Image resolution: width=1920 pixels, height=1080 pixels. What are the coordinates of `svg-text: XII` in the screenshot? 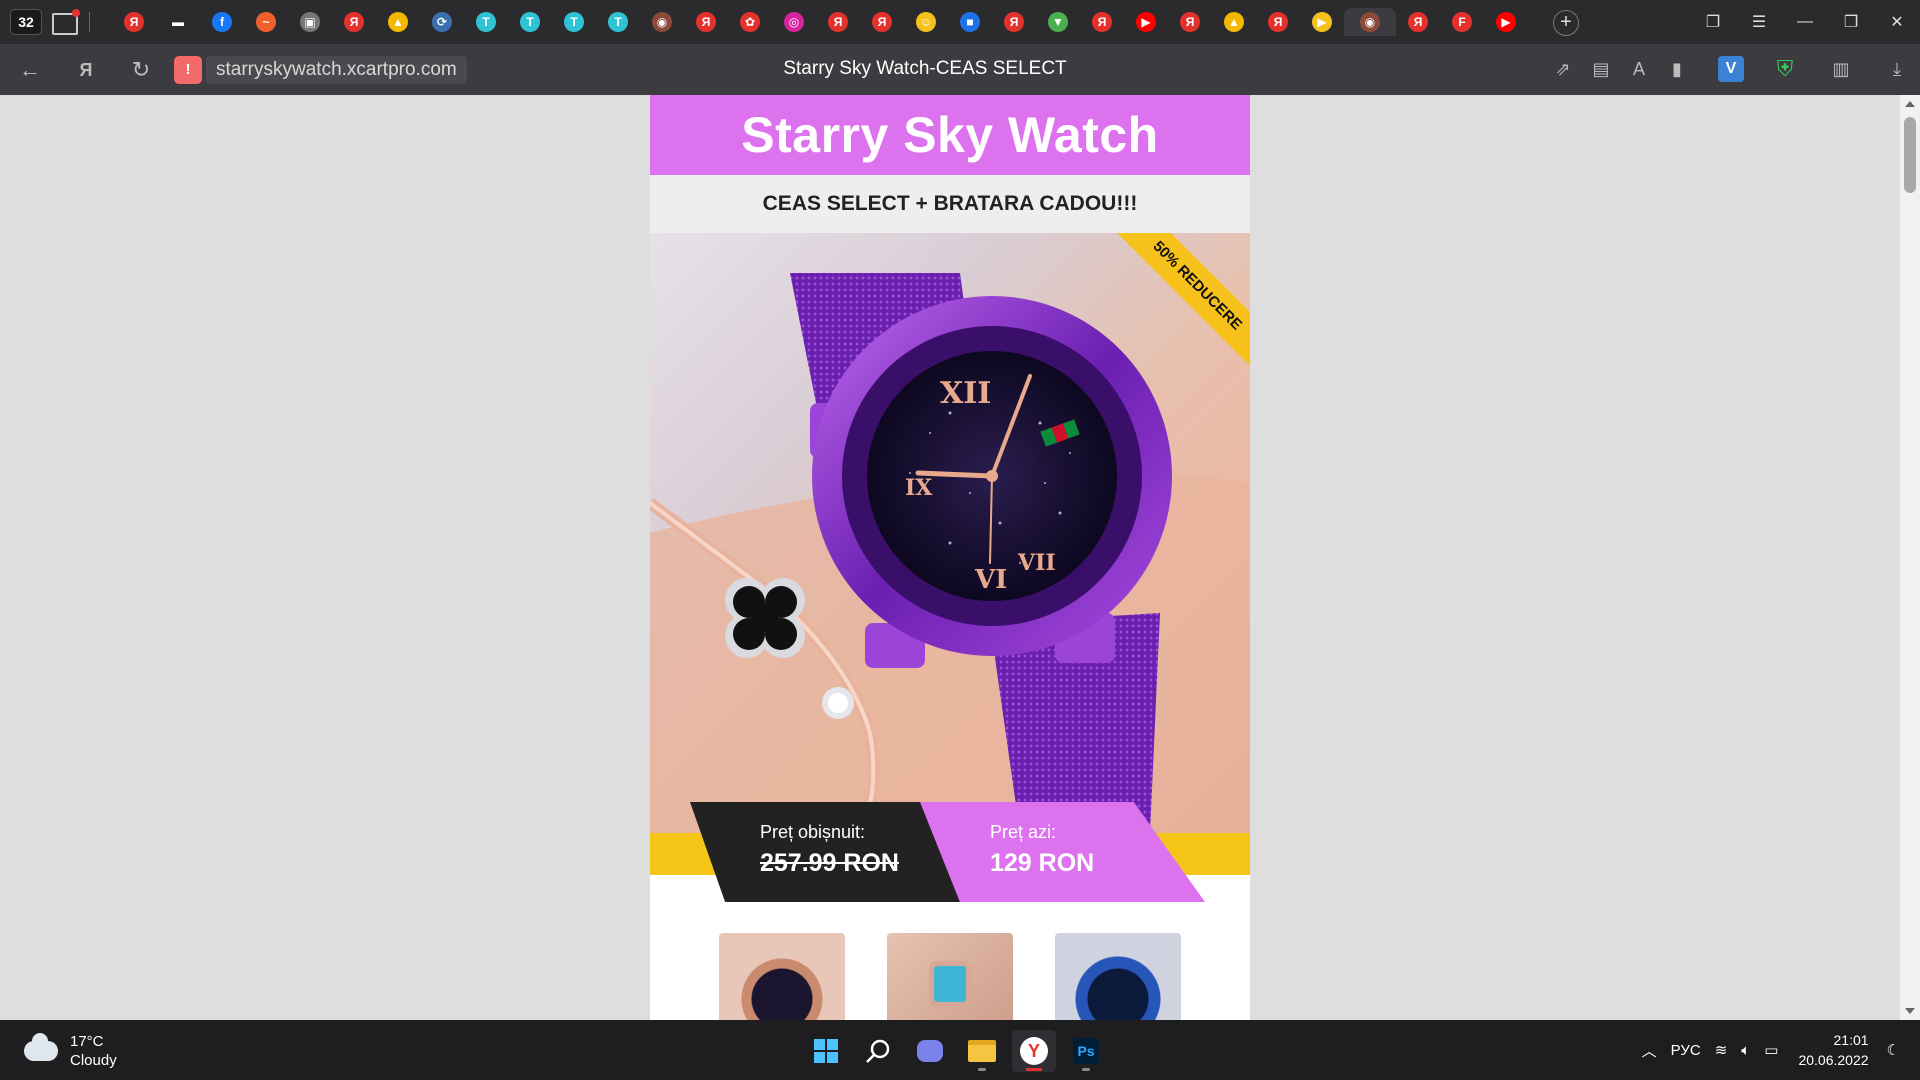 It's located at (965, 393).